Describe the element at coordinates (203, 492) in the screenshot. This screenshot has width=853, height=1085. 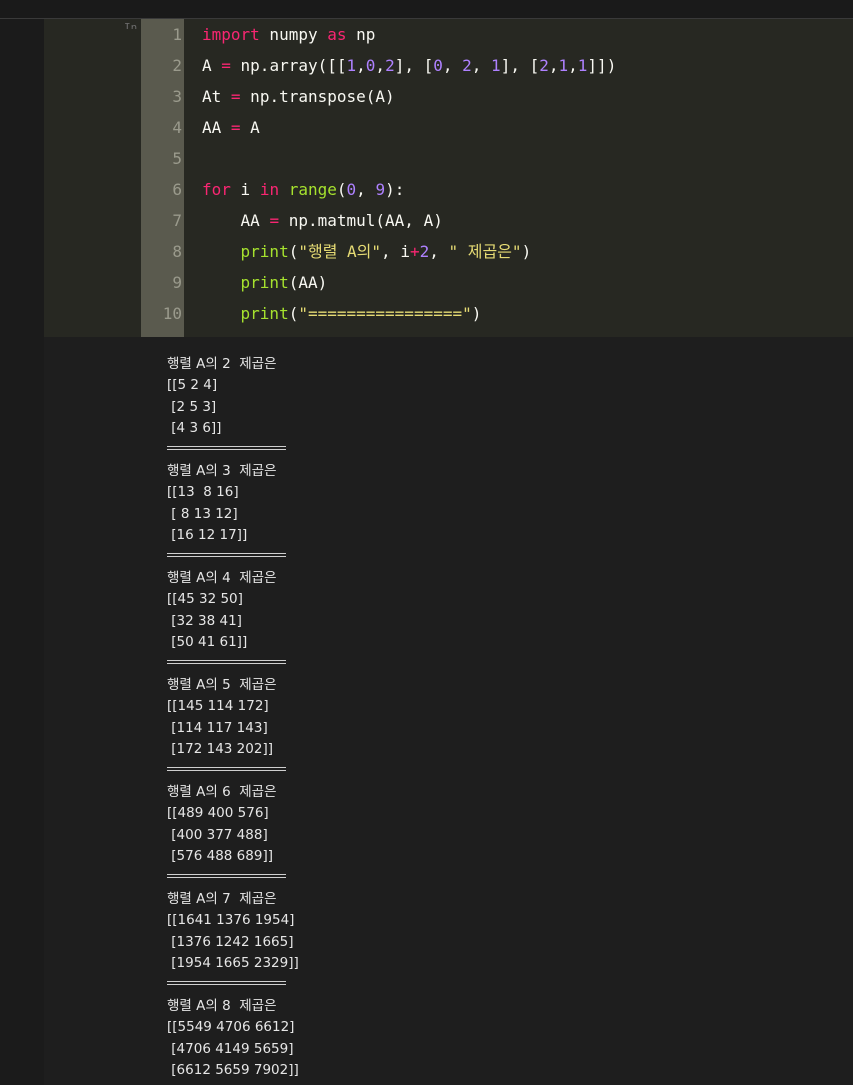
I see `matrix-row: [[13 8 16]` at that location.